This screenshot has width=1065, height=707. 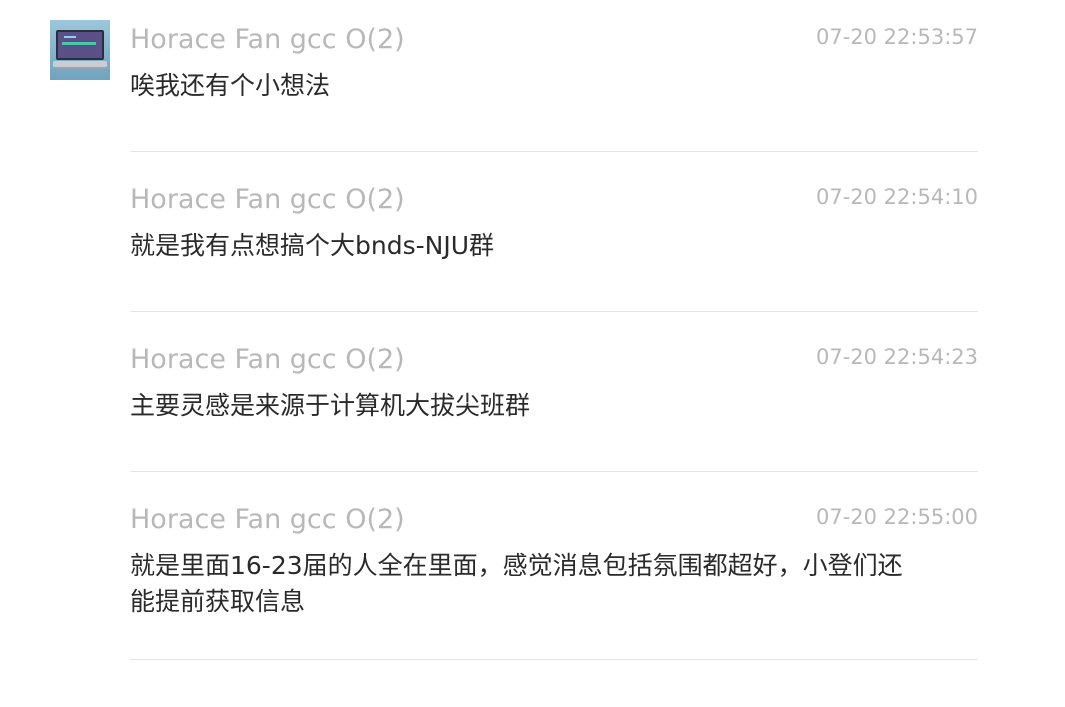 I want to click on message-timestamp: 07-20 22:55:00, so click(x=896, y=517).